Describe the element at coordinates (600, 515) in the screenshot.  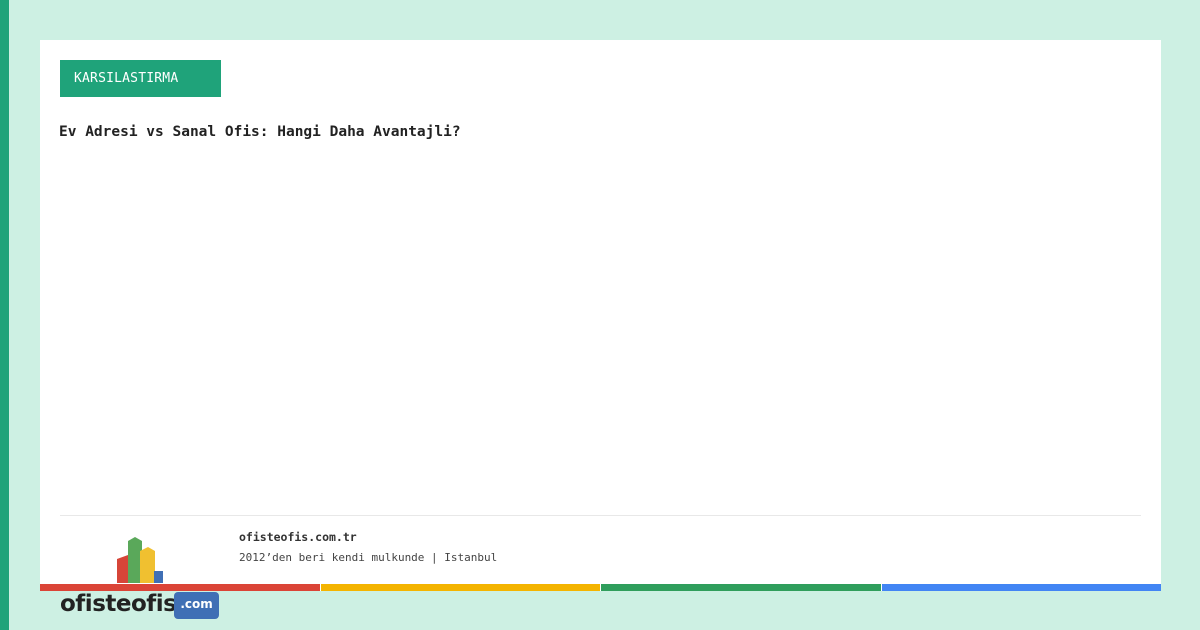
I see `footer-divider` at that location.